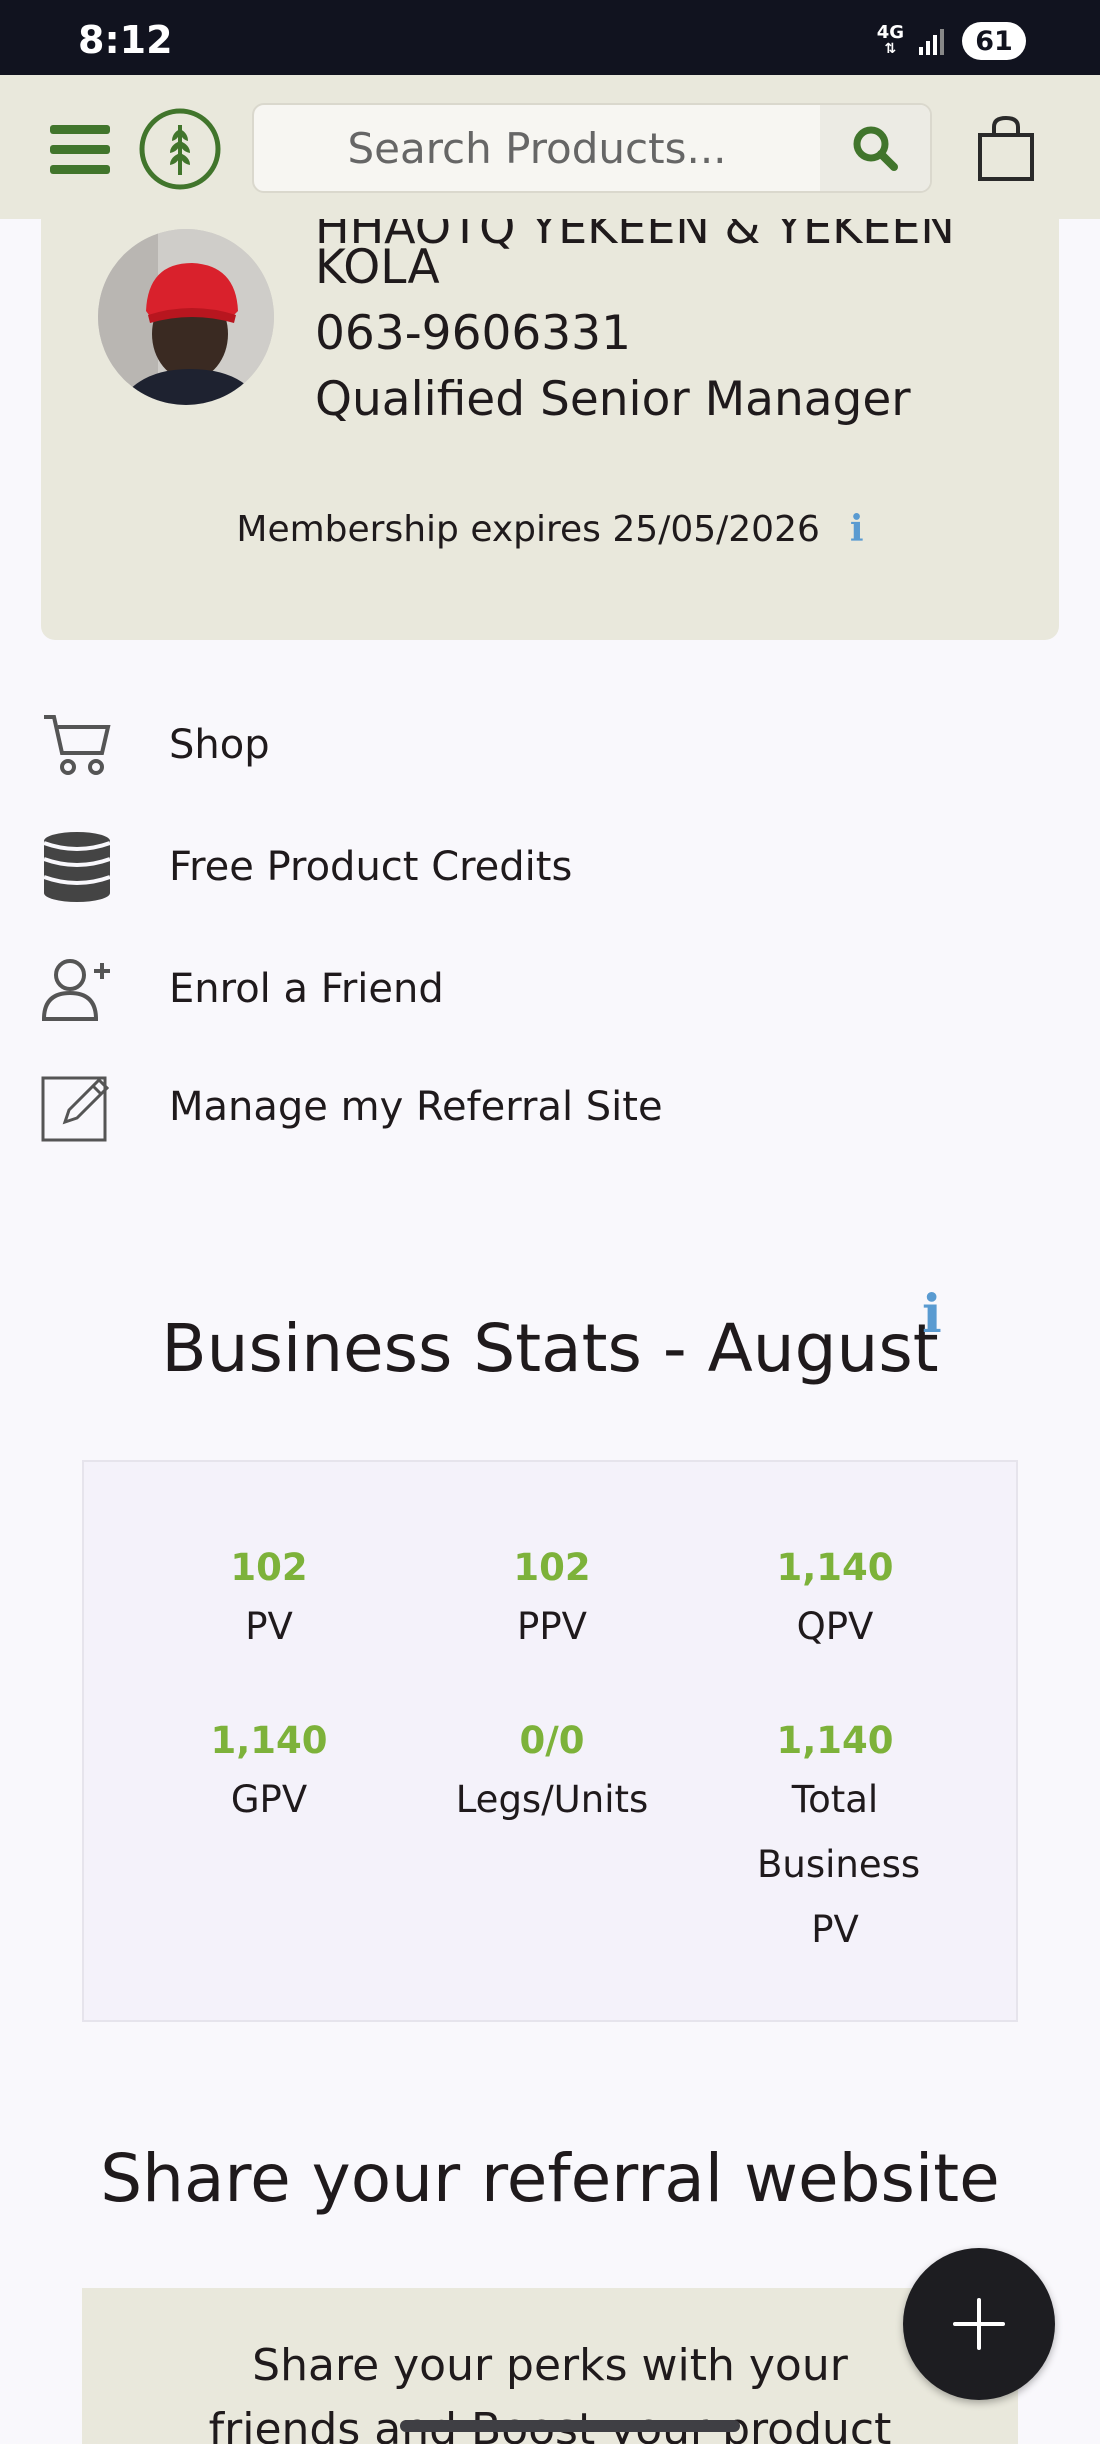  I want to click on stat-qpv: 1,140 QPV, so click(835, 1600).